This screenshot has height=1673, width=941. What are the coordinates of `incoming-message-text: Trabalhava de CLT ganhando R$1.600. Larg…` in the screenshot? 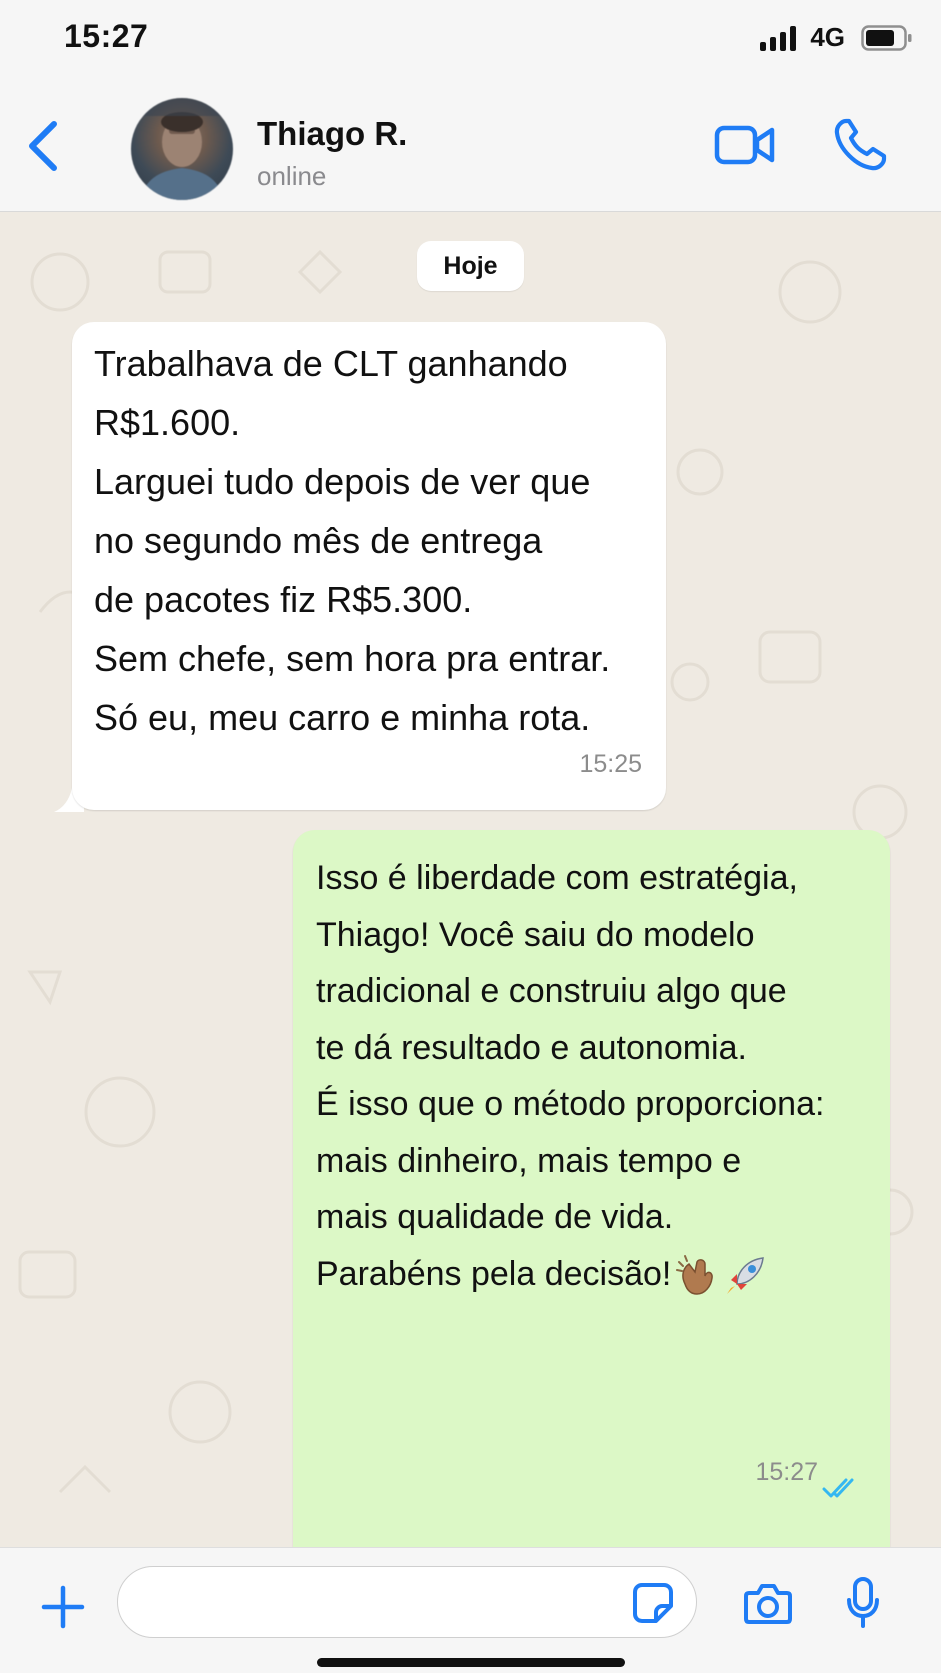 It's located at (352, 540).